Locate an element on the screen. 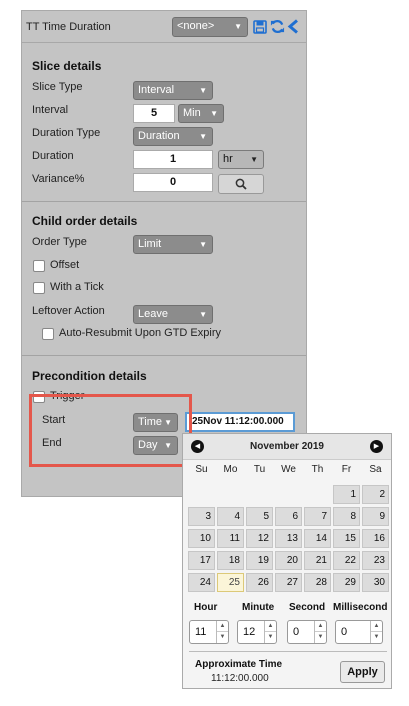 Image resolution: width=409 pixels, height=706 pixels. calendar-day: 20 is located at coordinates (288, 560).